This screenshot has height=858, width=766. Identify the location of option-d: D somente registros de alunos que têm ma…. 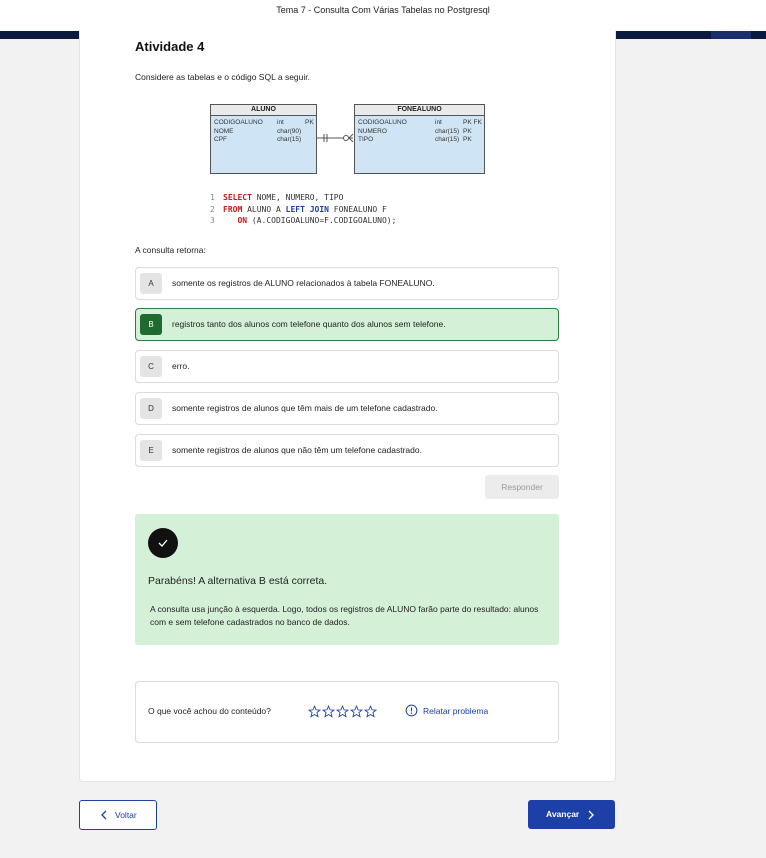
(347, 408).